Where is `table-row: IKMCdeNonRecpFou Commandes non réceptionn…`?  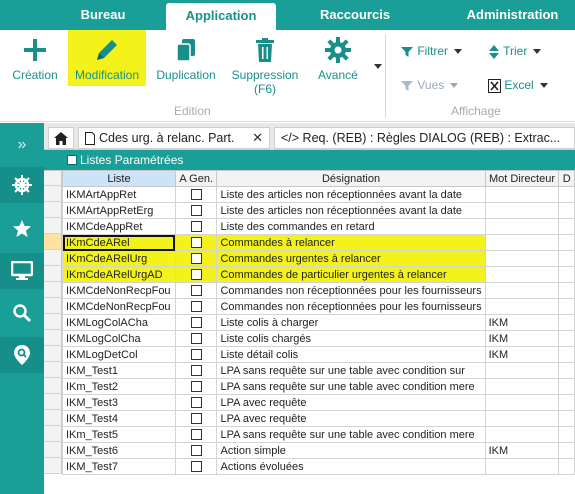 table-row: IKMCdeNonRecpFou Commandes non réceptionn… is located at coordinates (318, 306).